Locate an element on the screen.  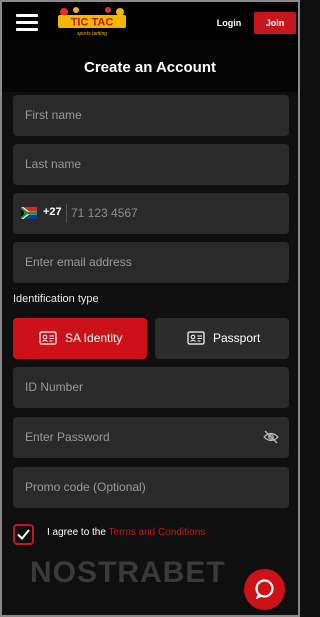
passport-option: Passport is located at coordinates (222, 338).